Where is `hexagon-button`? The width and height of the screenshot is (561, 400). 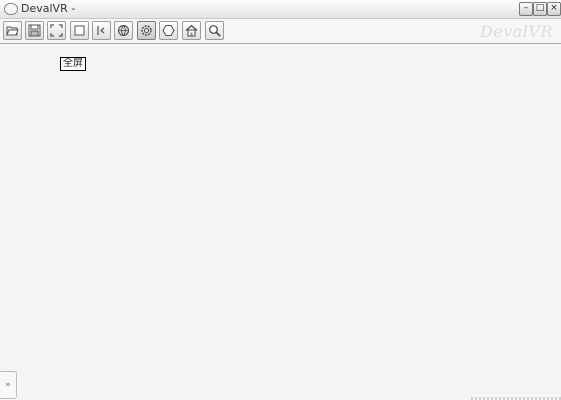
hexagon-button is located at coordinates (168, 30).